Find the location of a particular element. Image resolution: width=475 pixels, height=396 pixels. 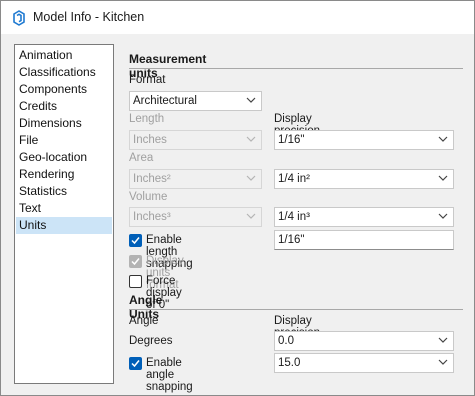

area-label: Area is located at coordinates (141, 158).